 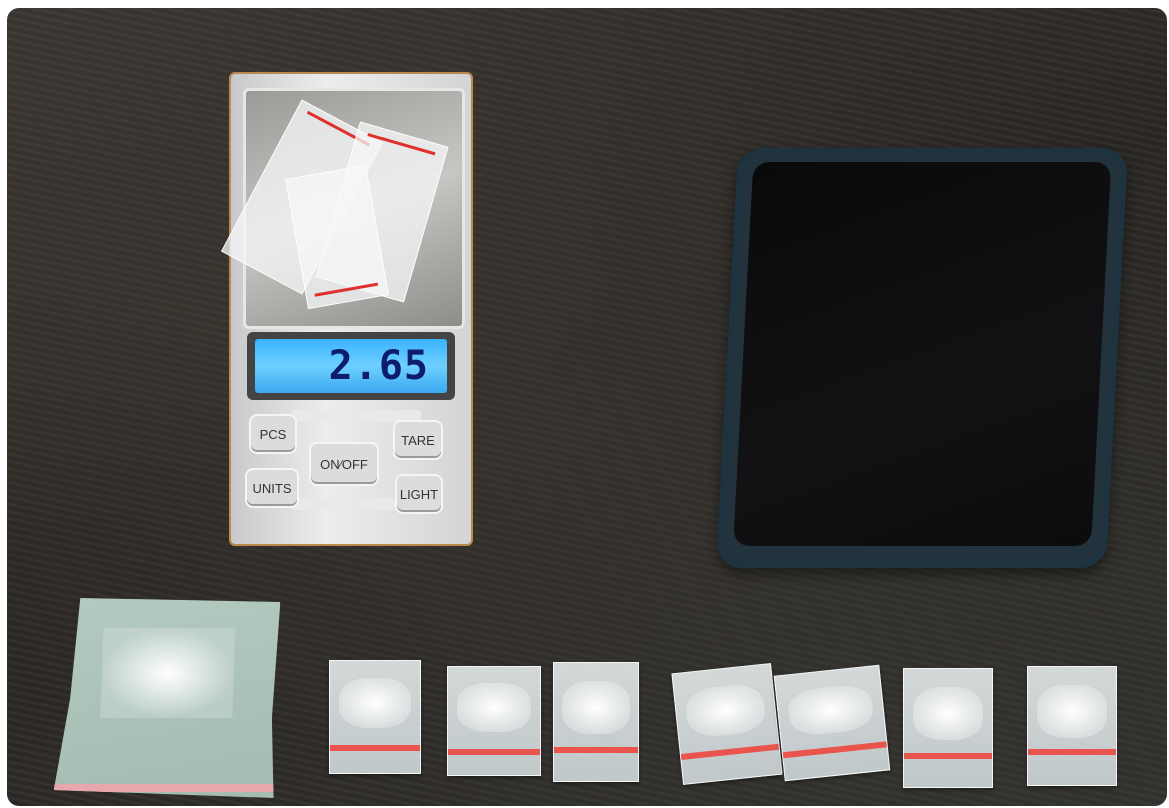 I want to click on button-guide, so click(x=311, y=416).